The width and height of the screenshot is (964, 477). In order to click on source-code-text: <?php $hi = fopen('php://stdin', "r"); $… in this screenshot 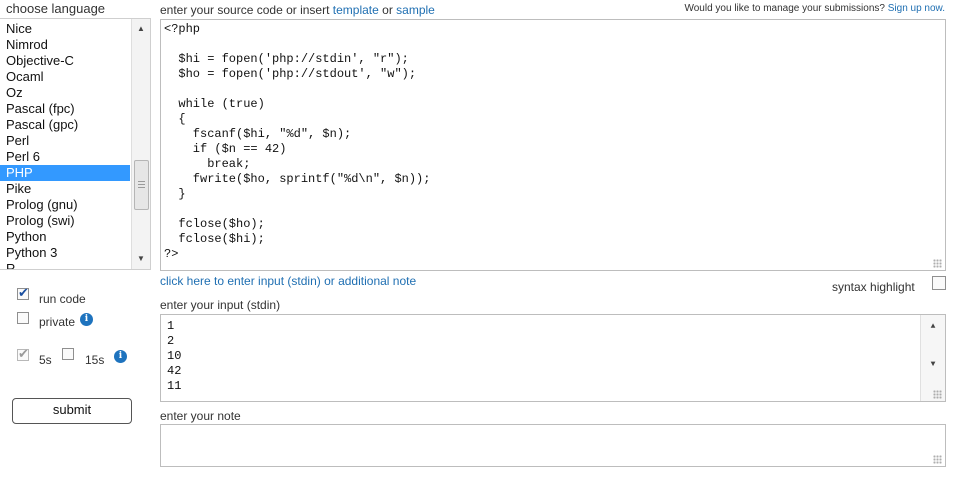, I will do `click(297, 141)`.